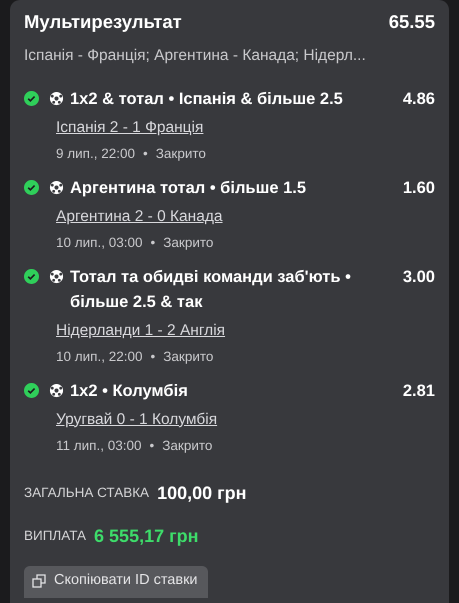 This screenshot has height=603, width=459. I want to click on match-result-link: Нідерланди 1 - 2 Англія, so click(141, 330).